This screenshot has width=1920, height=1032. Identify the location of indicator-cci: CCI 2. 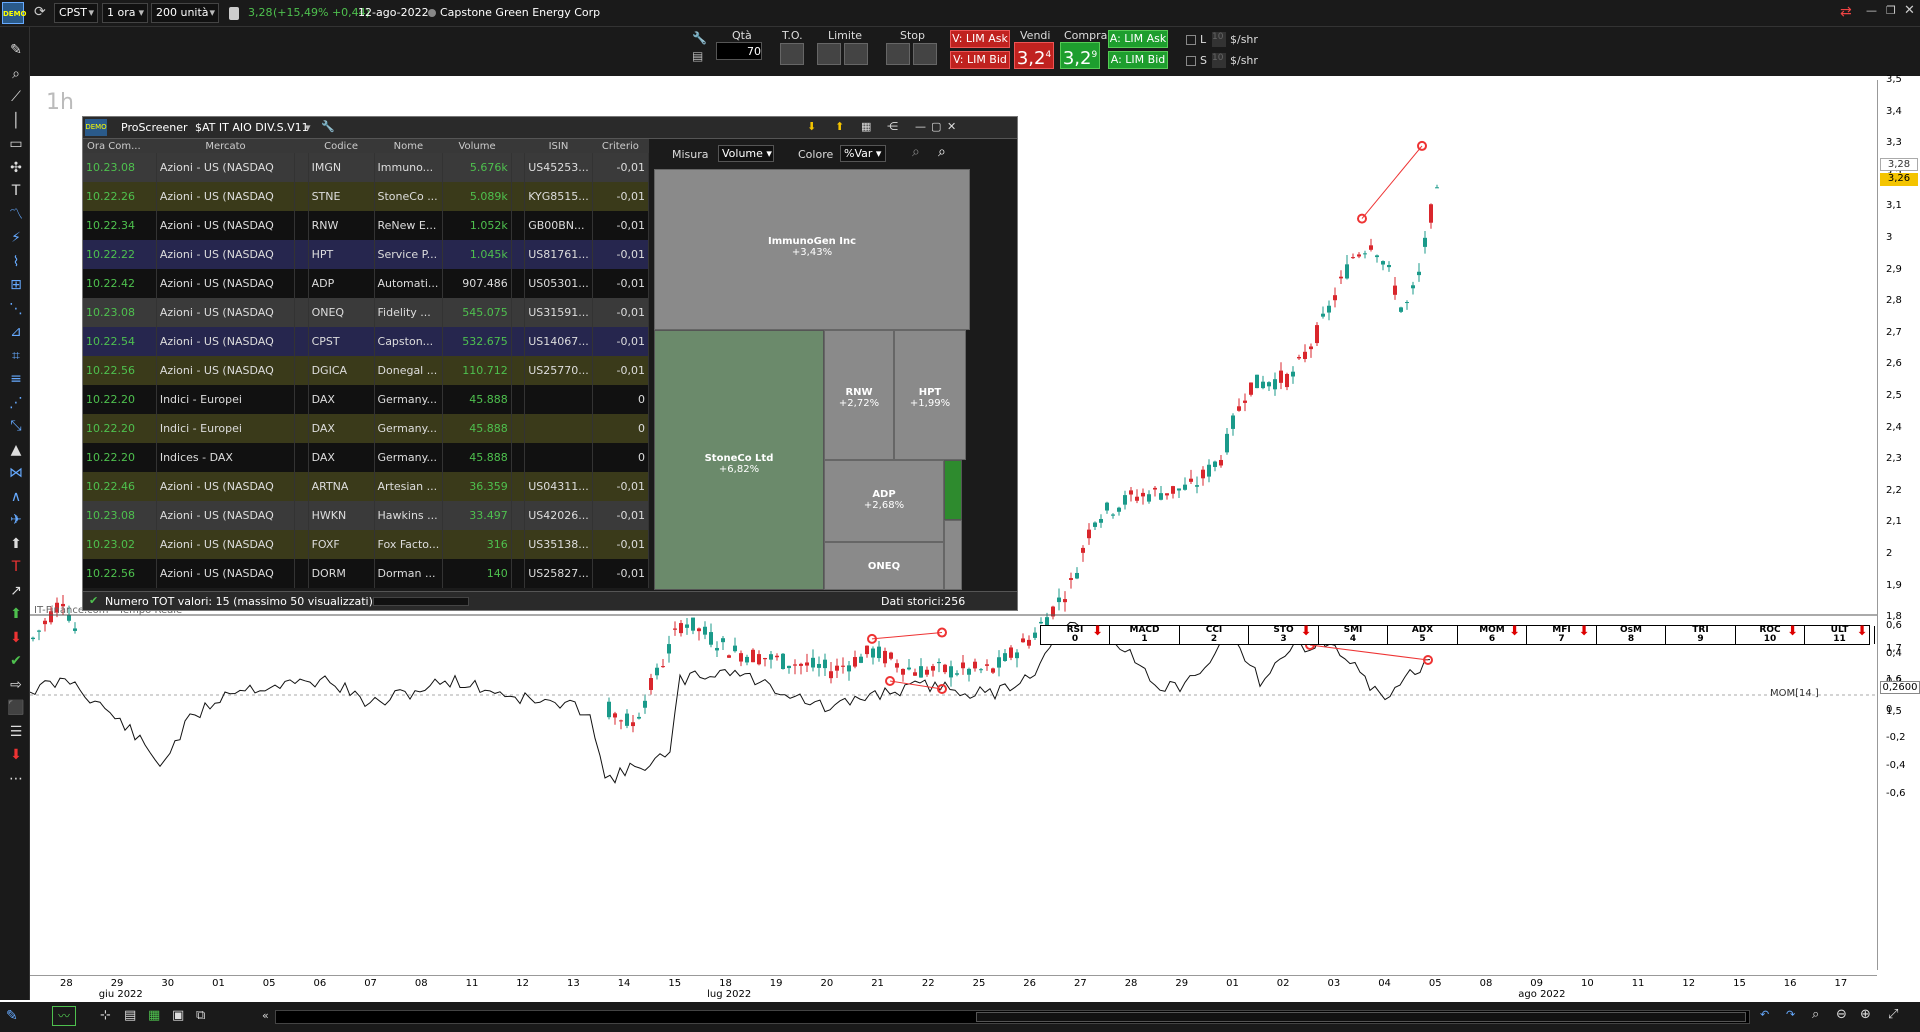
(1214, 635).